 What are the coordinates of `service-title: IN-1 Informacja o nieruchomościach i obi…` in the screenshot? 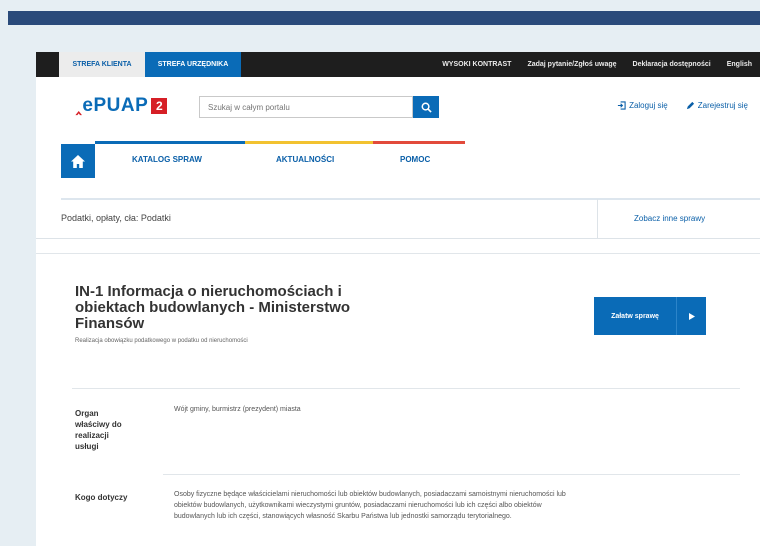 It's located at (225, 308).